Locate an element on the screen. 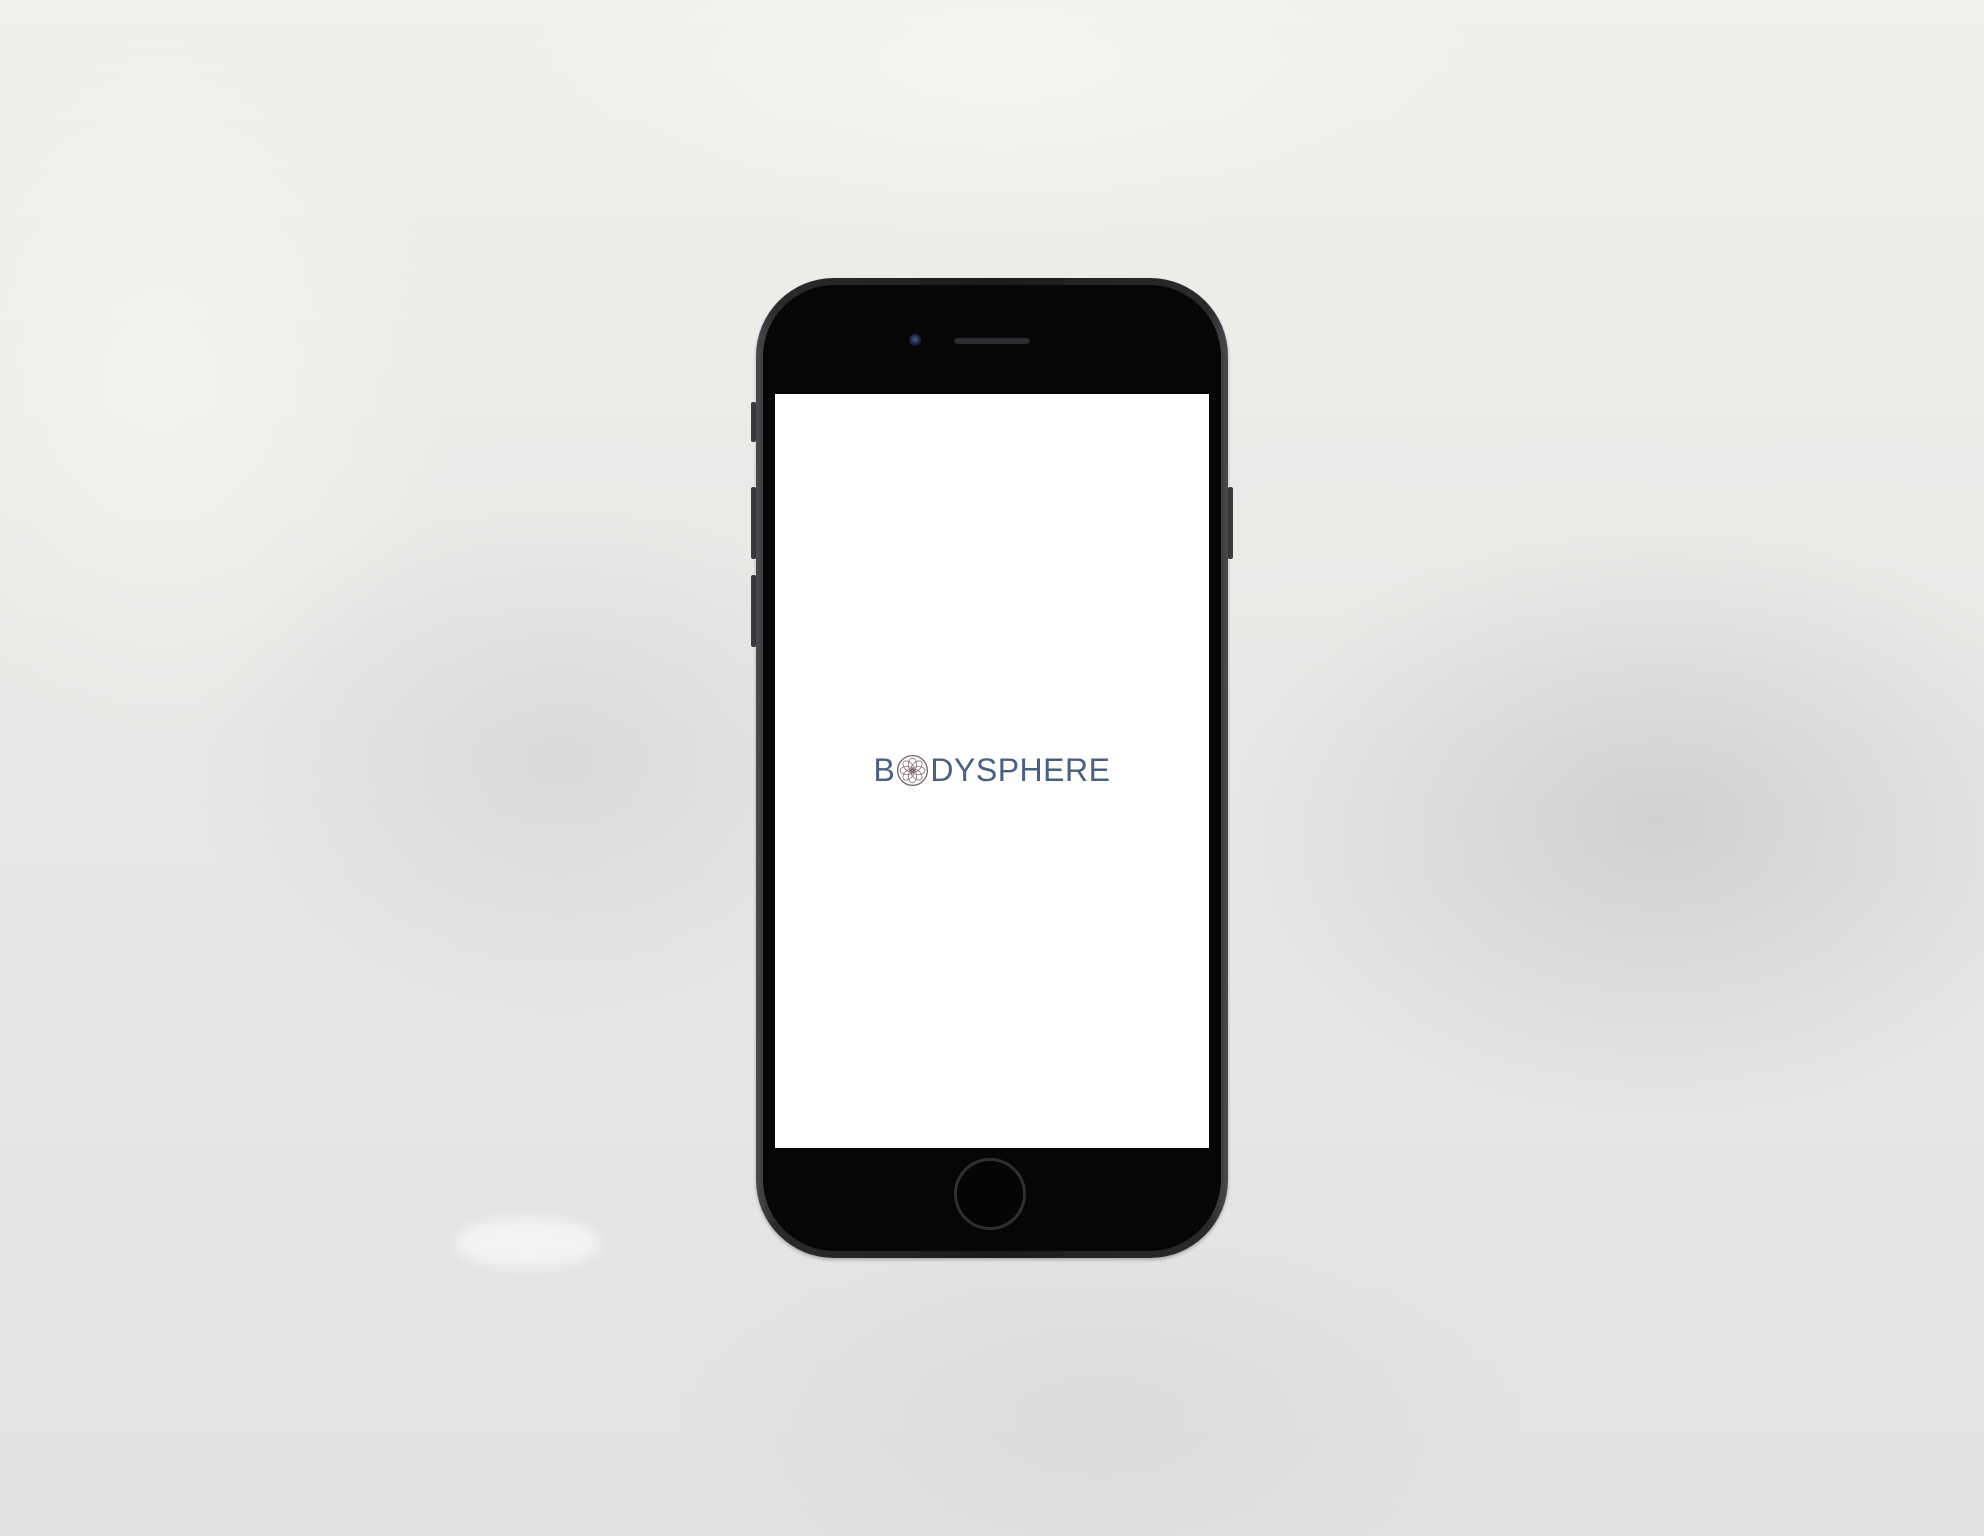  earpiece-speaker is located at coordinates (992, 340).